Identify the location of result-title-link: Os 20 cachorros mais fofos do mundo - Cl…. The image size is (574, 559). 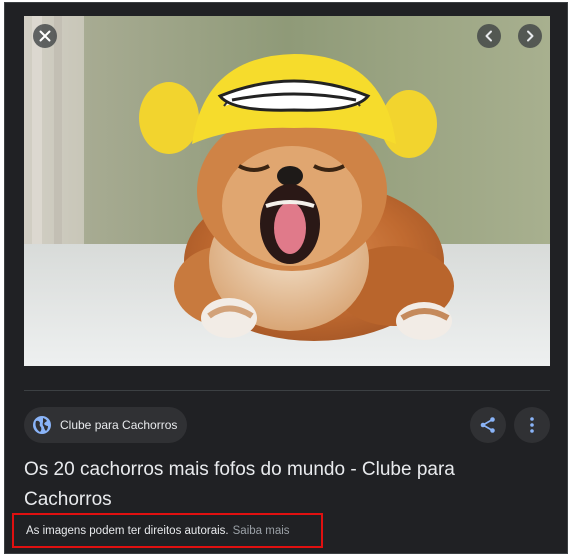
(274, 485).